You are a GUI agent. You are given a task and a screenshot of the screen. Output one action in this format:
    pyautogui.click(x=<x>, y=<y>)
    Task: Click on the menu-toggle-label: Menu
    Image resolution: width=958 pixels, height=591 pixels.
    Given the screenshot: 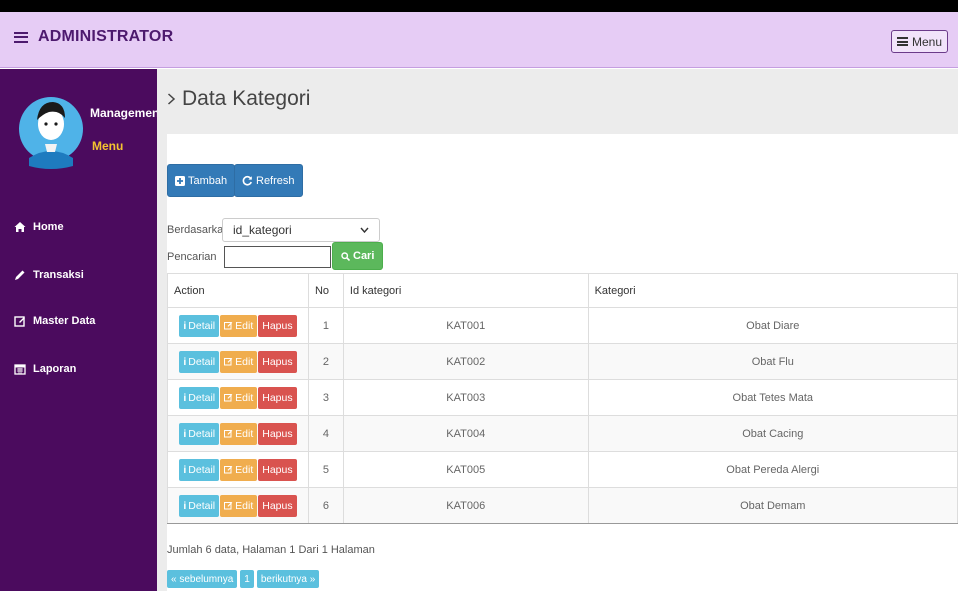 What is the action you would take?
    pyautogui.click(x=926, y=41)
    